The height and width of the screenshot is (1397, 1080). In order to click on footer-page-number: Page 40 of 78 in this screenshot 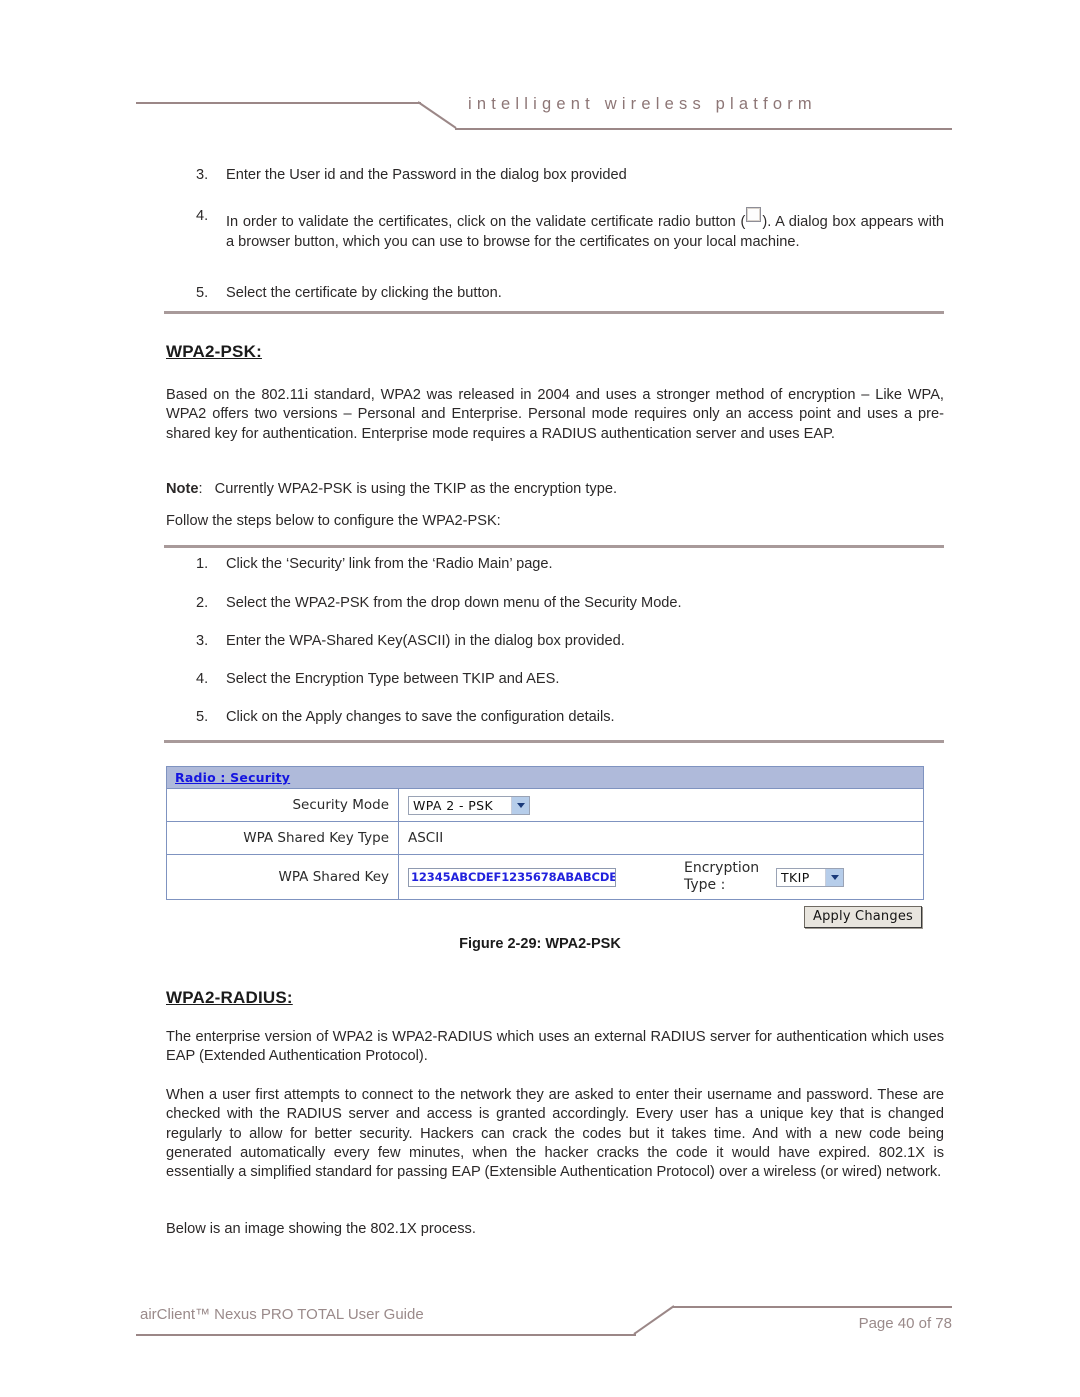, I will do `click(905, 1323)`.